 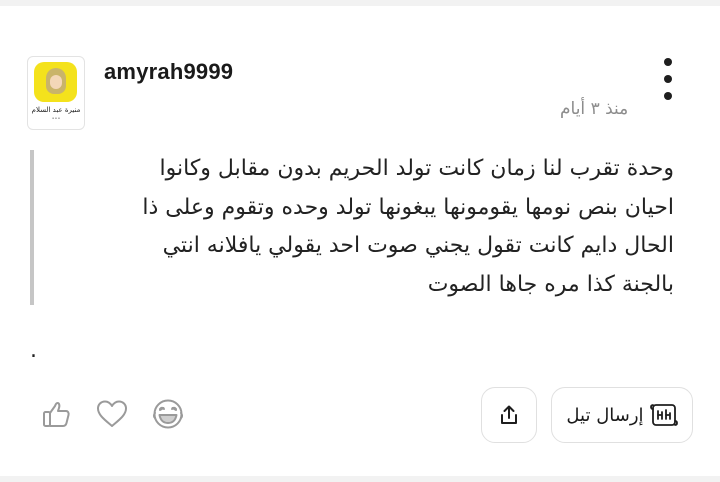 I want to click on avatar-subcaption: •••, so click(x=56, y=119).